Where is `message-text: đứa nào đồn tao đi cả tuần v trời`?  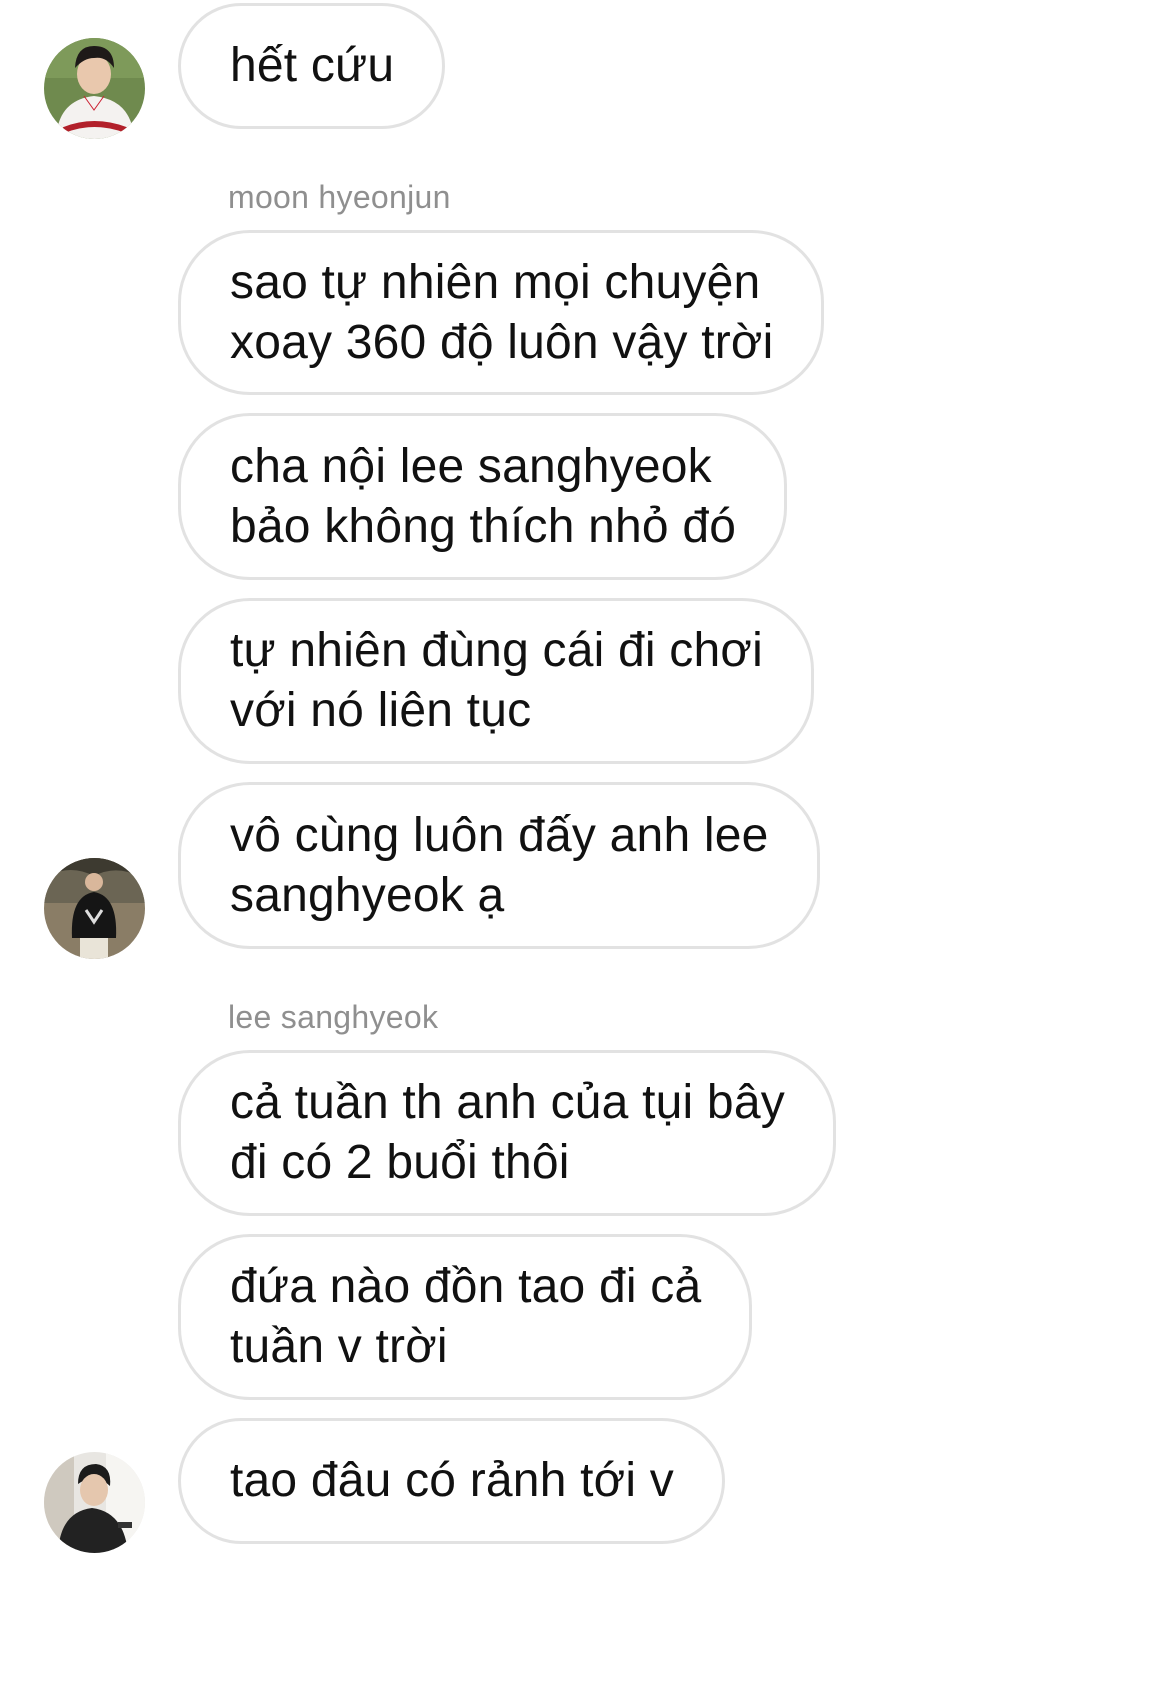
message-text: đứa nào đồn tao đi cả tuần v trời is located at coordinates (466, 1316).